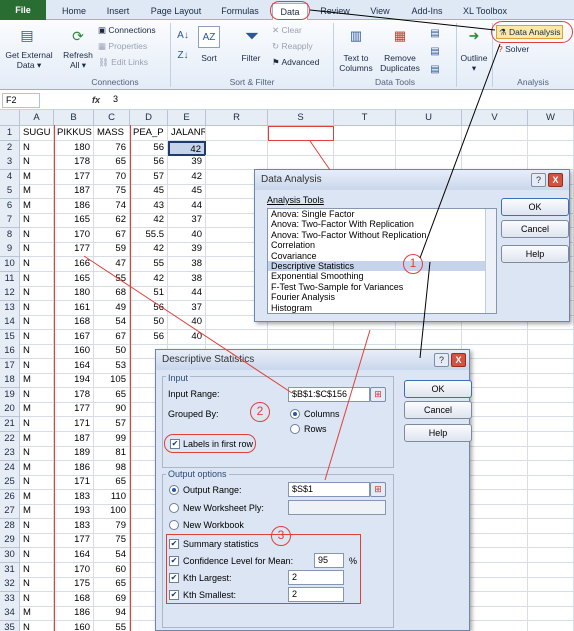 The height and width of the screenshot is (631, 574). I want to click on table-cell: 94, so click(112, 614).